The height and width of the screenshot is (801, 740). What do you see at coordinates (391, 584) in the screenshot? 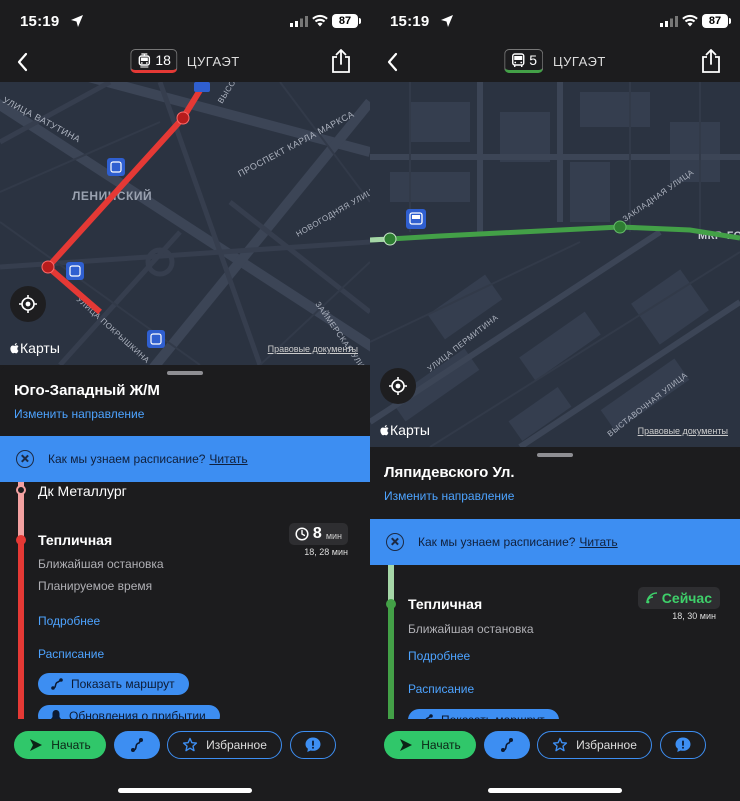
I see `route-timeline-passed` at bounding box center [391, 584].